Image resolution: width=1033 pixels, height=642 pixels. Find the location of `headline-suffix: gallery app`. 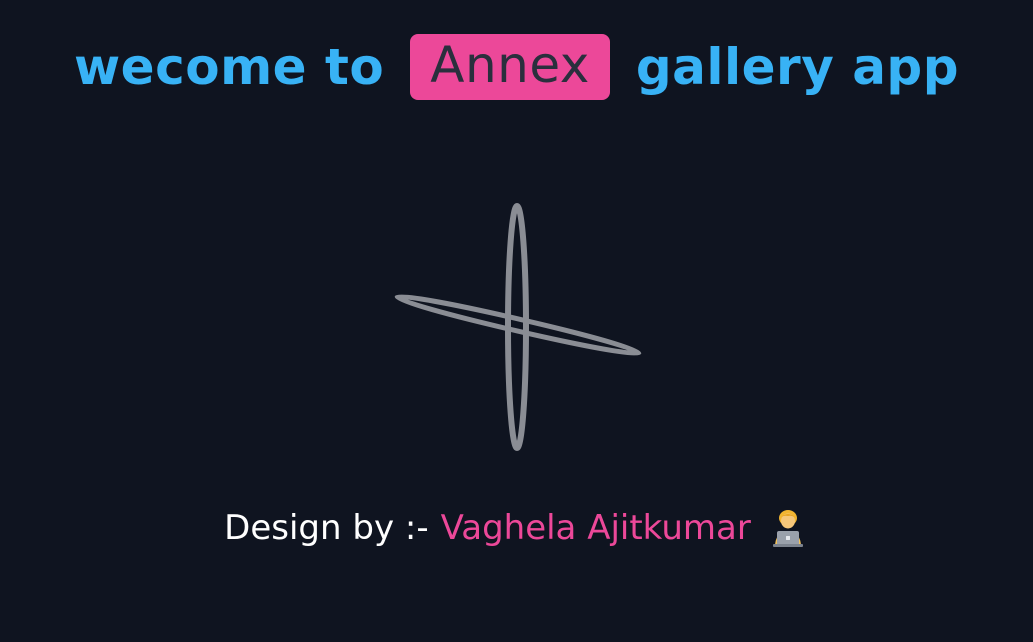

headline-suffix: gallery app is located at coordinates (797, 67).